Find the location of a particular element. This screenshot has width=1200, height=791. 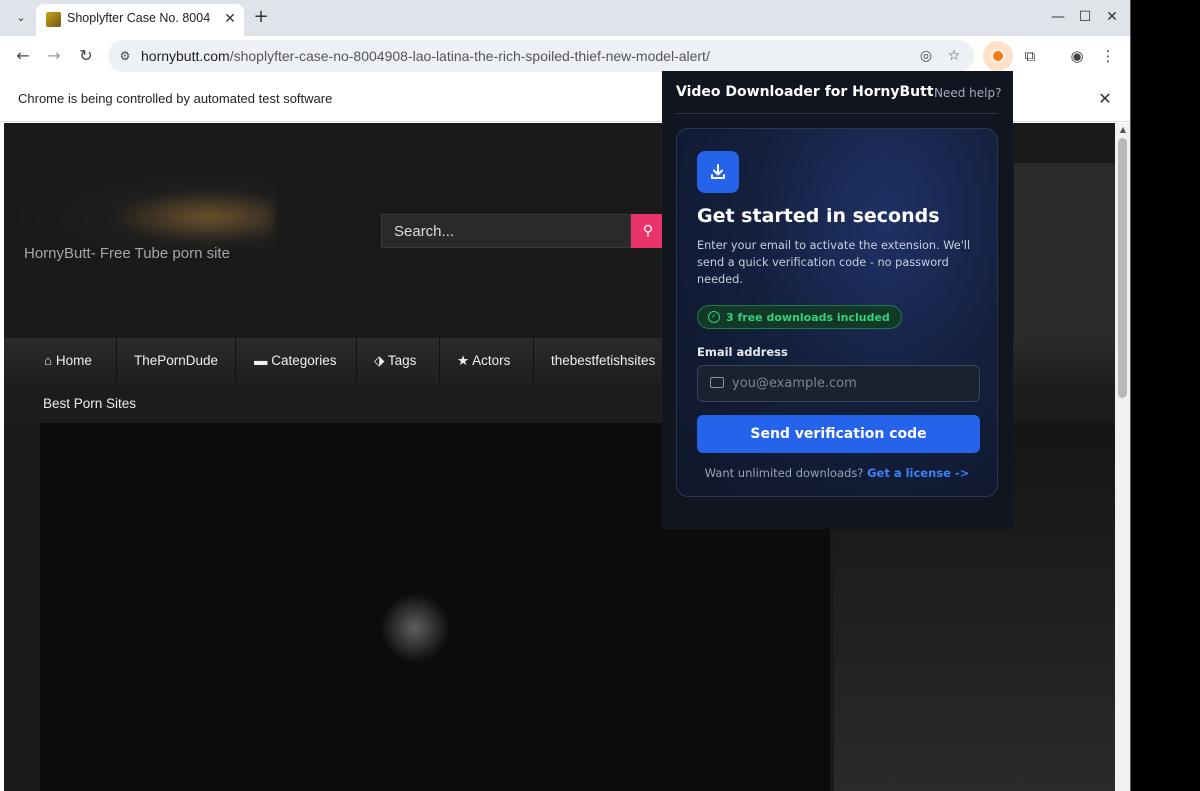

nav-item-tags: ⬗ Tags is located at coordinates (395, 361).